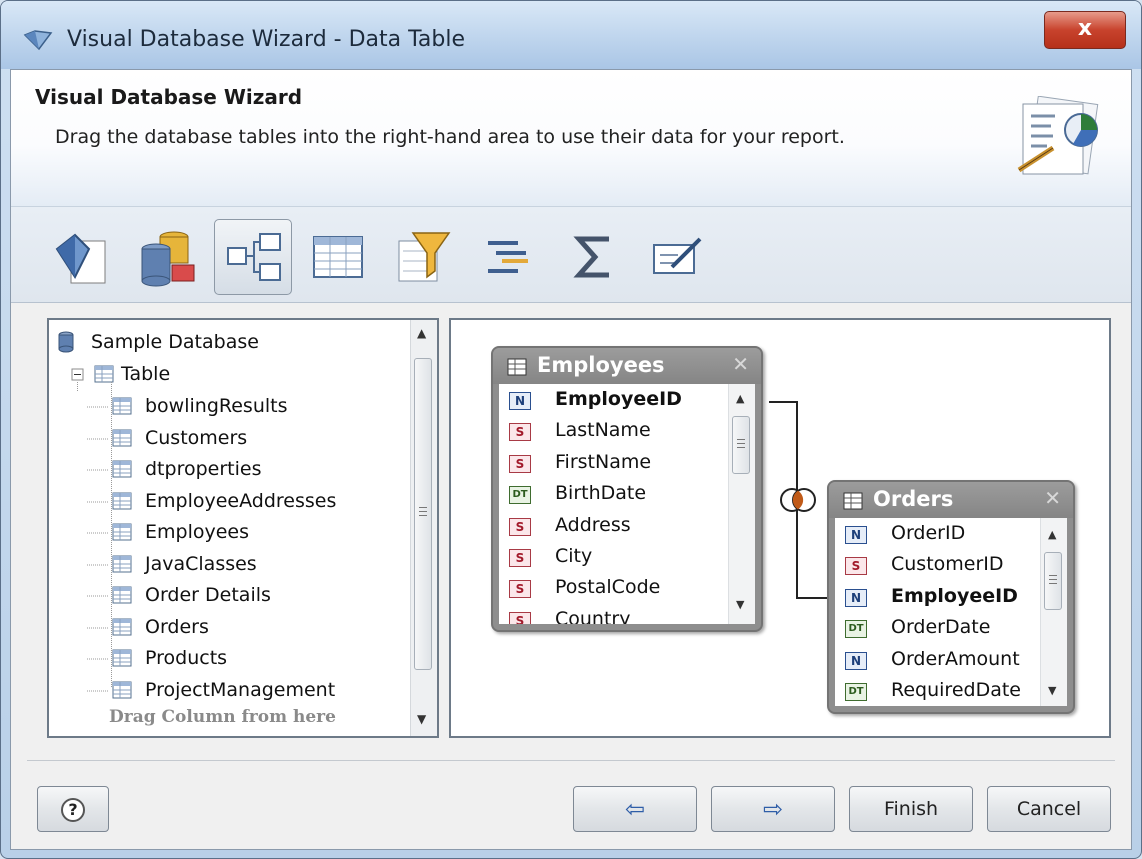  Describe the element at coordinates (678, 257) in the screenshot. I see `step-finish-edit-button` at that location.